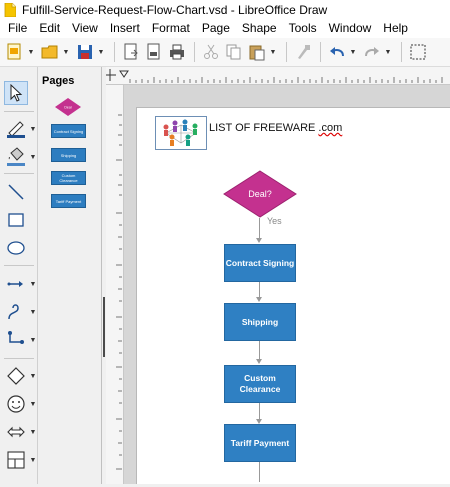  Describe the element at coordinates (260, 443) in the screenshot. I see `step-tariff-payment: Tariff Payment` at that location.